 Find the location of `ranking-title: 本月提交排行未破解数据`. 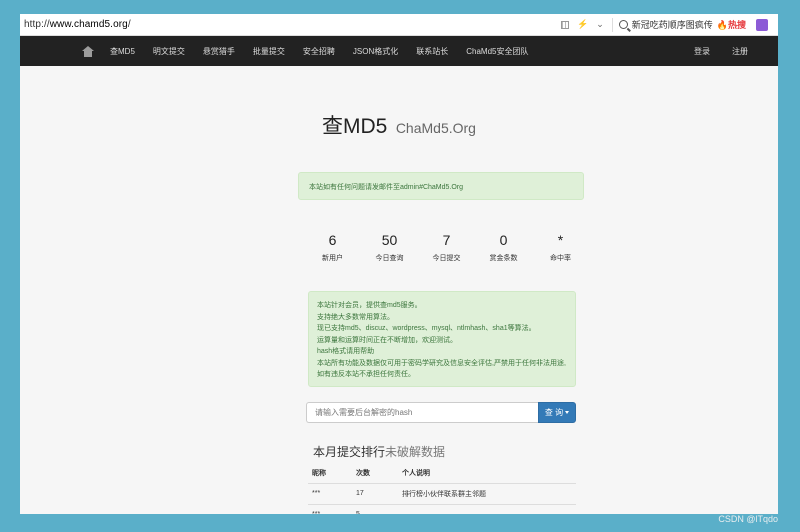

ranking-title: 本月提交排行未破解数据 is located at coordinates (379, 451).